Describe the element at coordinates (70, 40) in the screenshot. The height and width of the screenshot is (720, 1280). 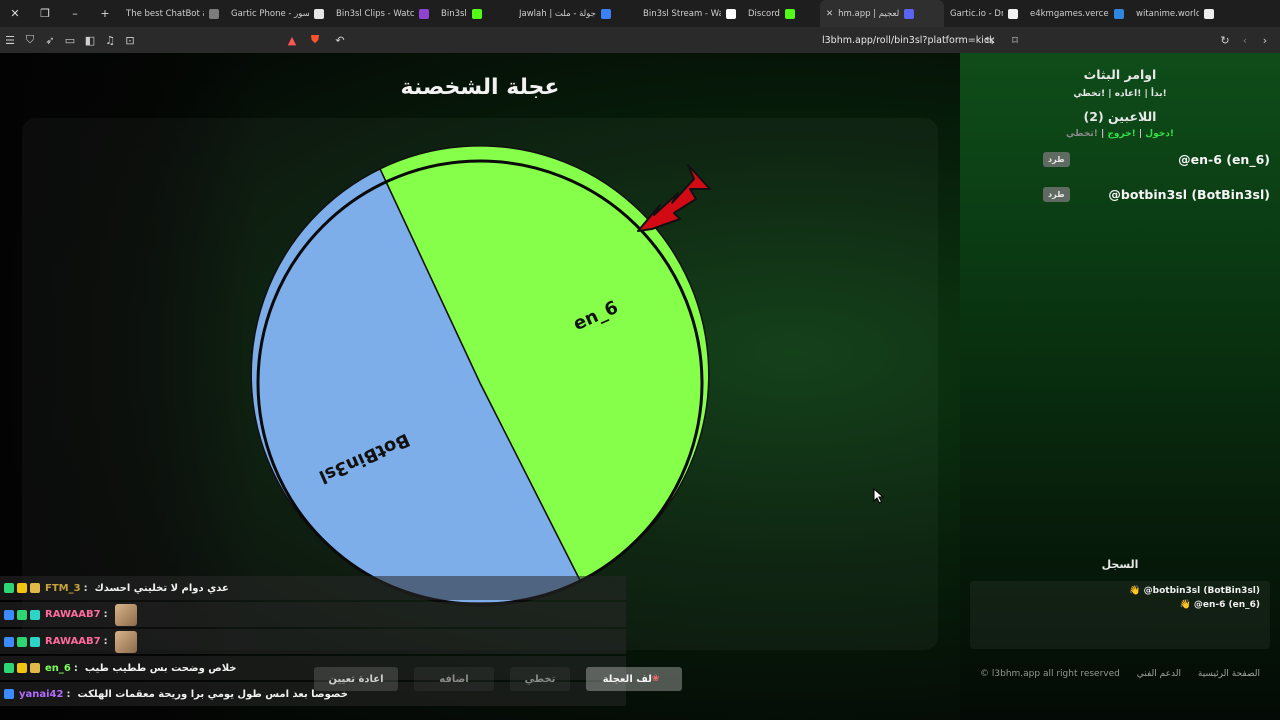
I see `tabs-icon: ▭` at that location.